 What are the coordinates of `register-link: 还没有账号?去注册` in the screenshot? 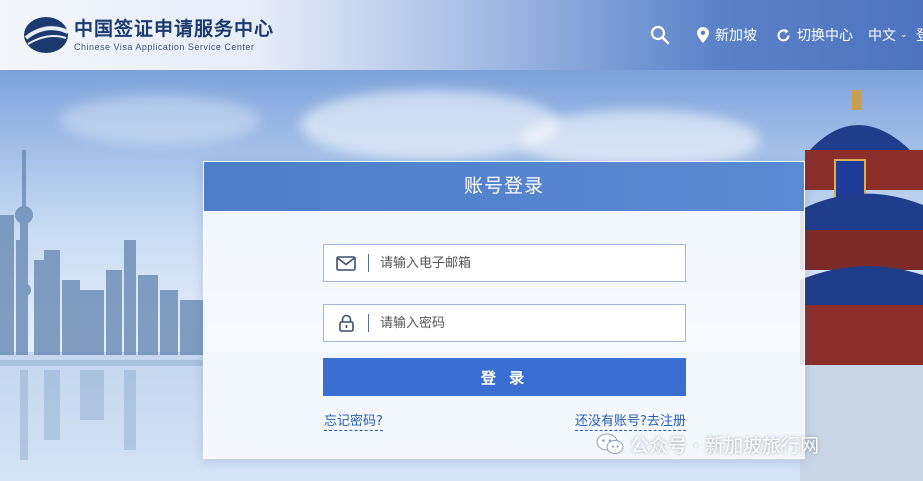 It's located at (630, 420).